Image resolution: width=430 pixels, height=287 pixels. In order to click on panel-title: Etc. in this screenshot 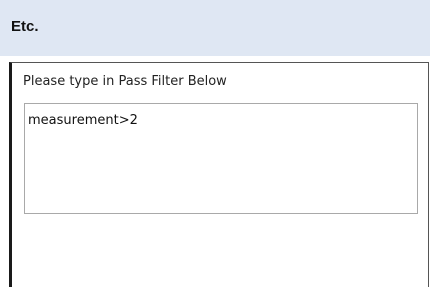, I will do `click(25, 26)`.